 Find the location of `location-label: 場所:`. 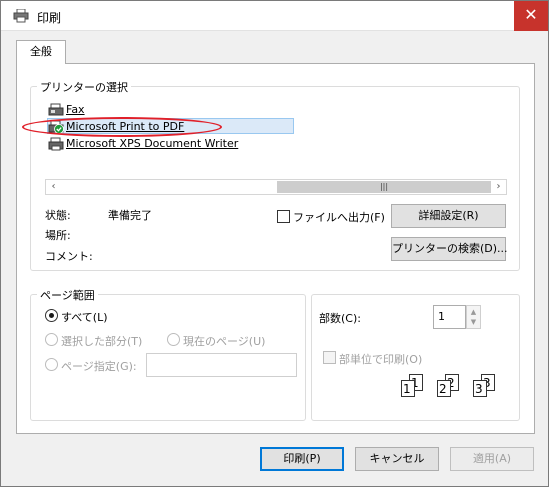

location-label: 場所: is located at coordinates (58, 235).